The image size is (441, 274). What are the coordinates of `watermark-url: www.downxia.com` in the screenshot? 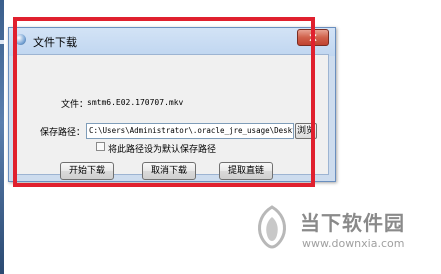 It's located at (353, 243).